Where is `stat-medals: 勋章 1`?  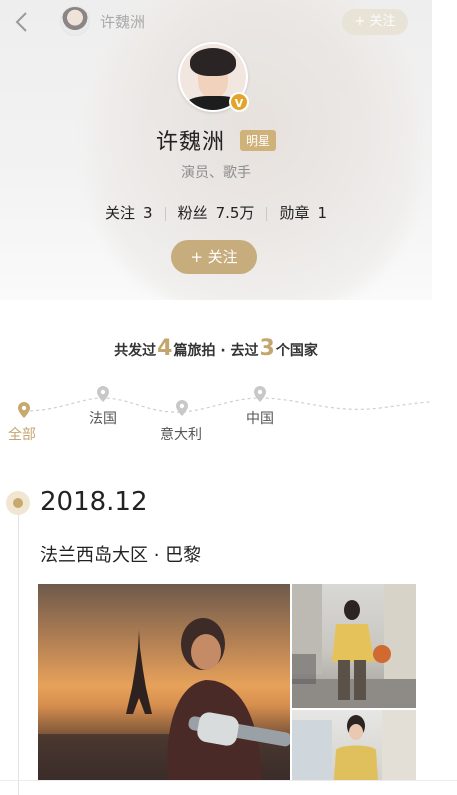
stat-medals: 勋章 1 is located at coordinates (303, 212).